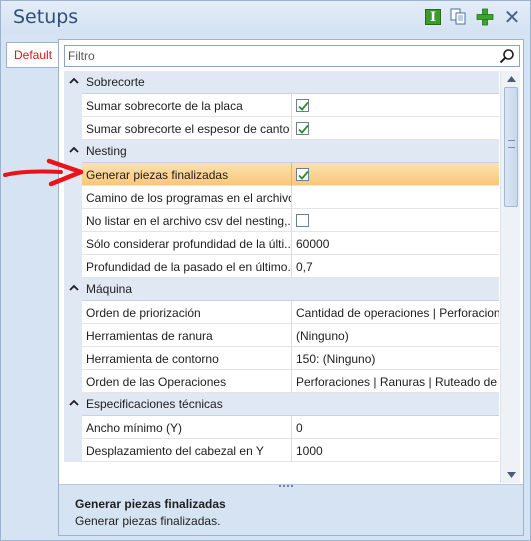 The image size is (531, 541). What do you see at coordinates (187, 427) in the screenshot?
I see `property-name: Ancho mínimo (Y)` at bounding box center [187, 427].